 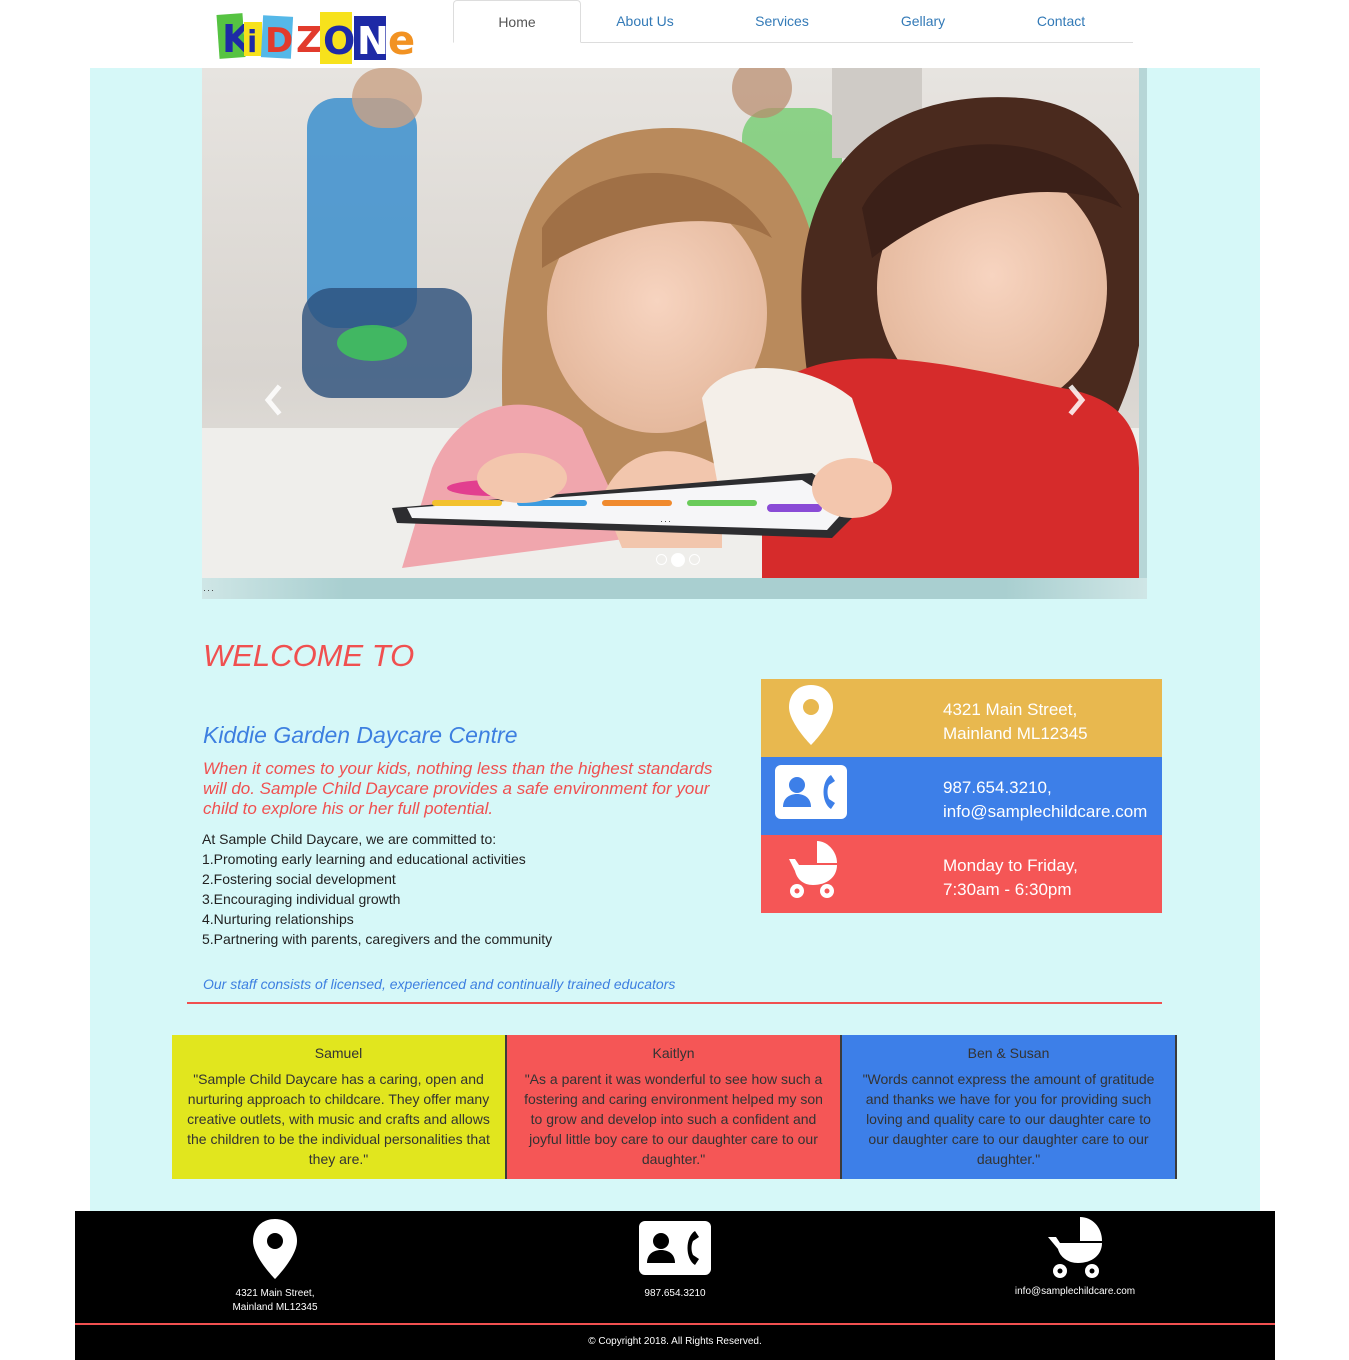 I want to click on footer-email: info@samplechildcare.com, so click(x=1075, y=1255).